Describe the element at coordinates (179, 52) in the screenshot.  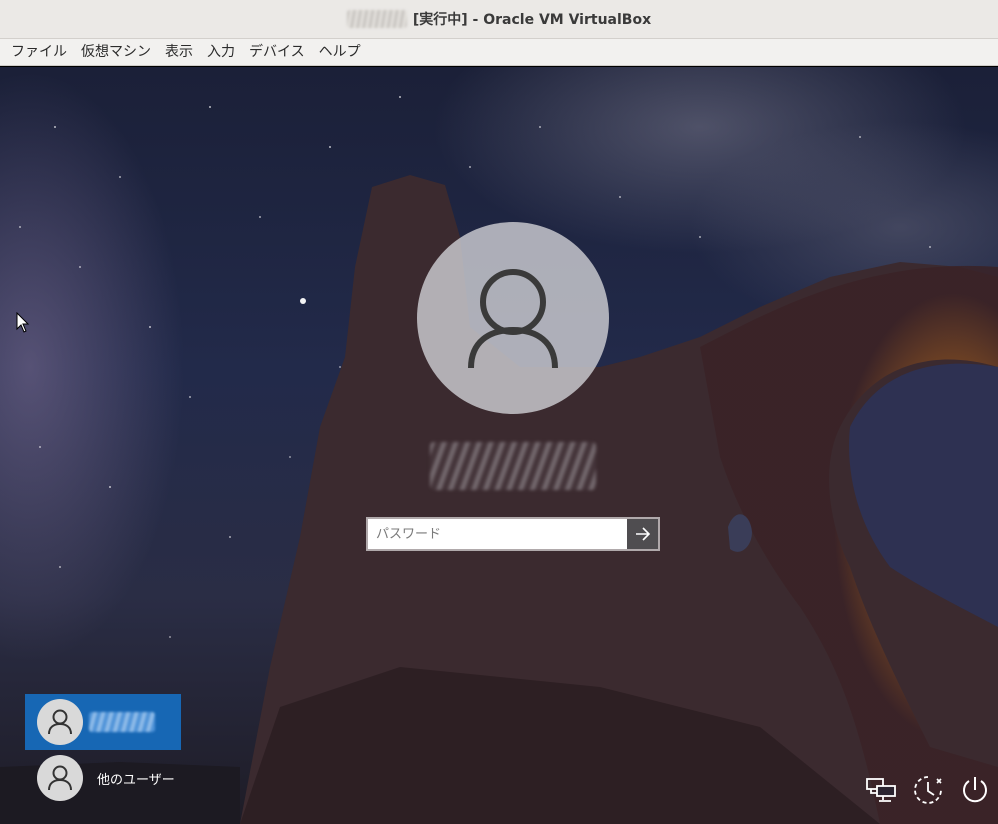
I see `menu-view: 表示` at that location.